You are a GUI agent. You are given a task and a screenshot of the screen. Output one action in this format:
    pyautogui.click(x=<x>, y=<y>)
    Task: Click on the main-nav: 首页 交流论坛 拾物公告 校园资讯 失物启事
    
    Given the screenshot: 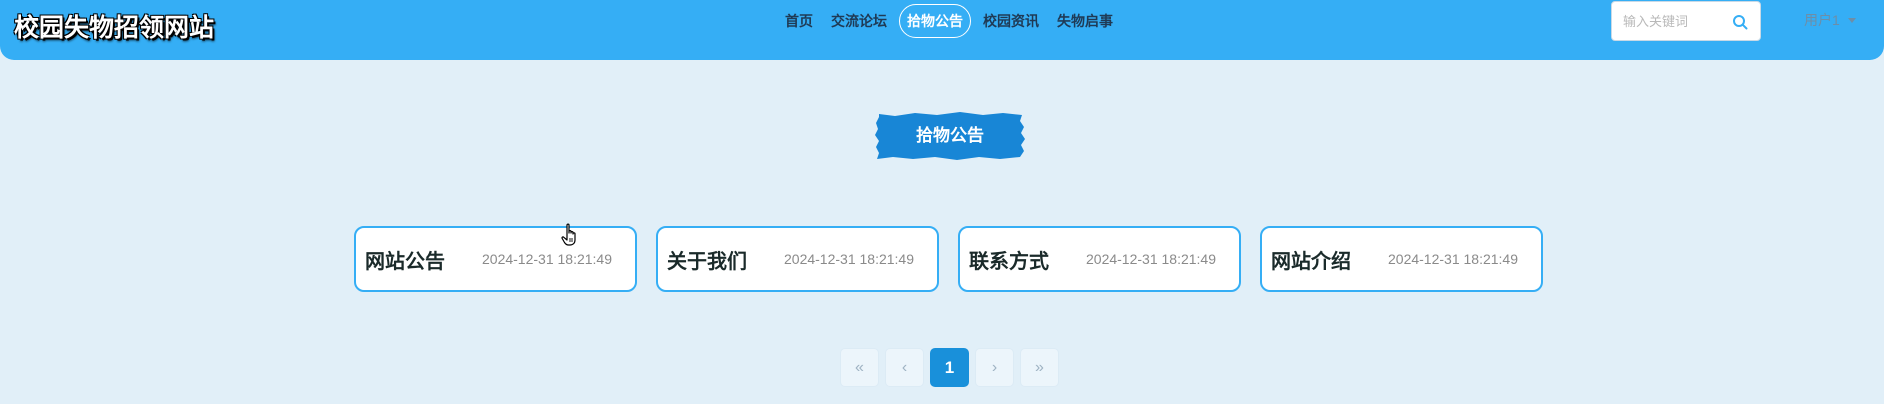 What is the action you would take?
    pyautogui.click(x=949, y=21)
    